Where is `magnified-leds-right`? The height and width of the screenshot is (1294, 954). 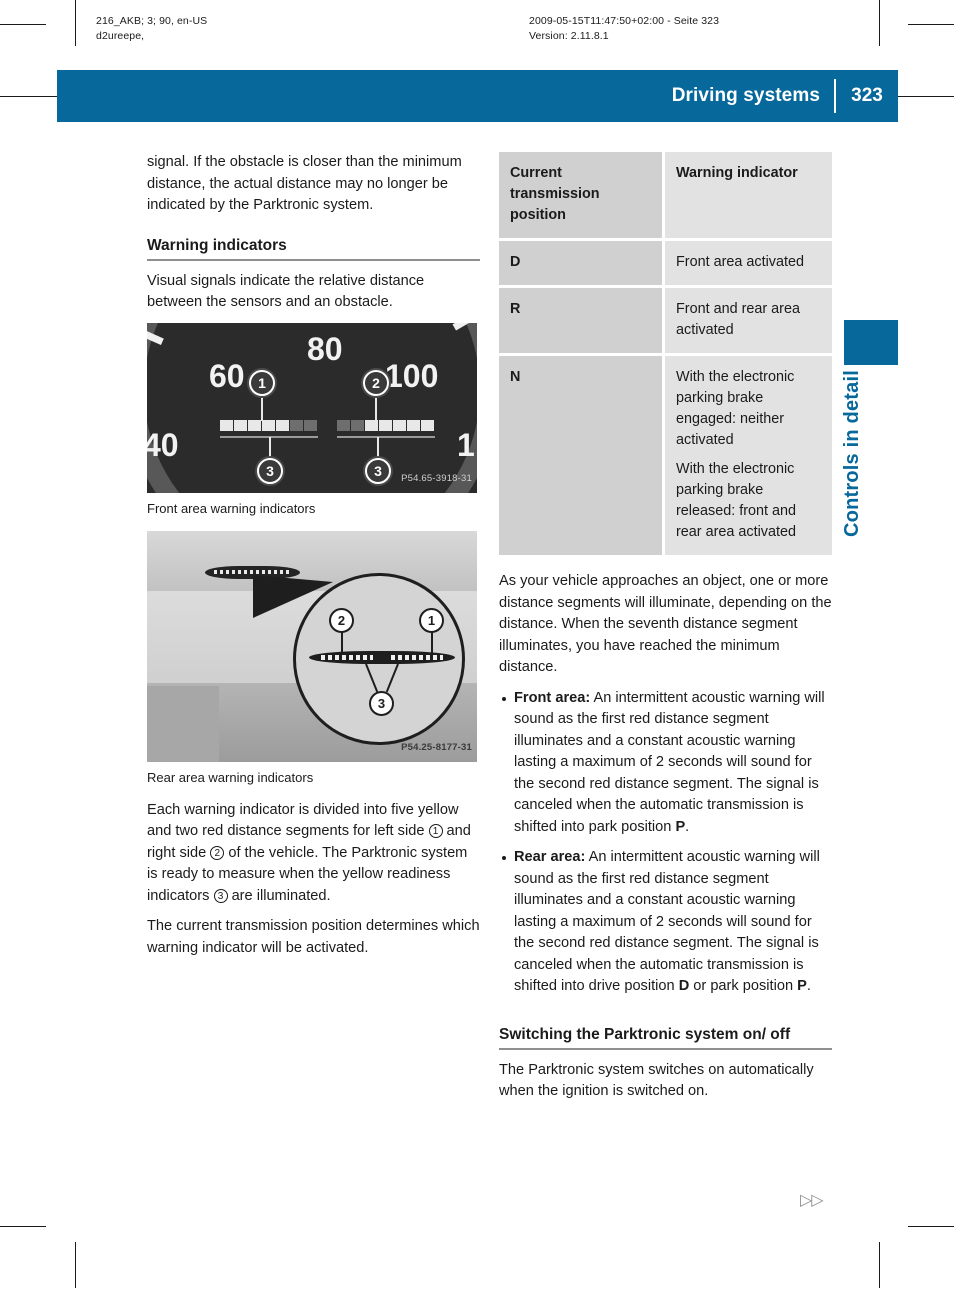 magnified-leds-right is located at coordinates (417, 657).